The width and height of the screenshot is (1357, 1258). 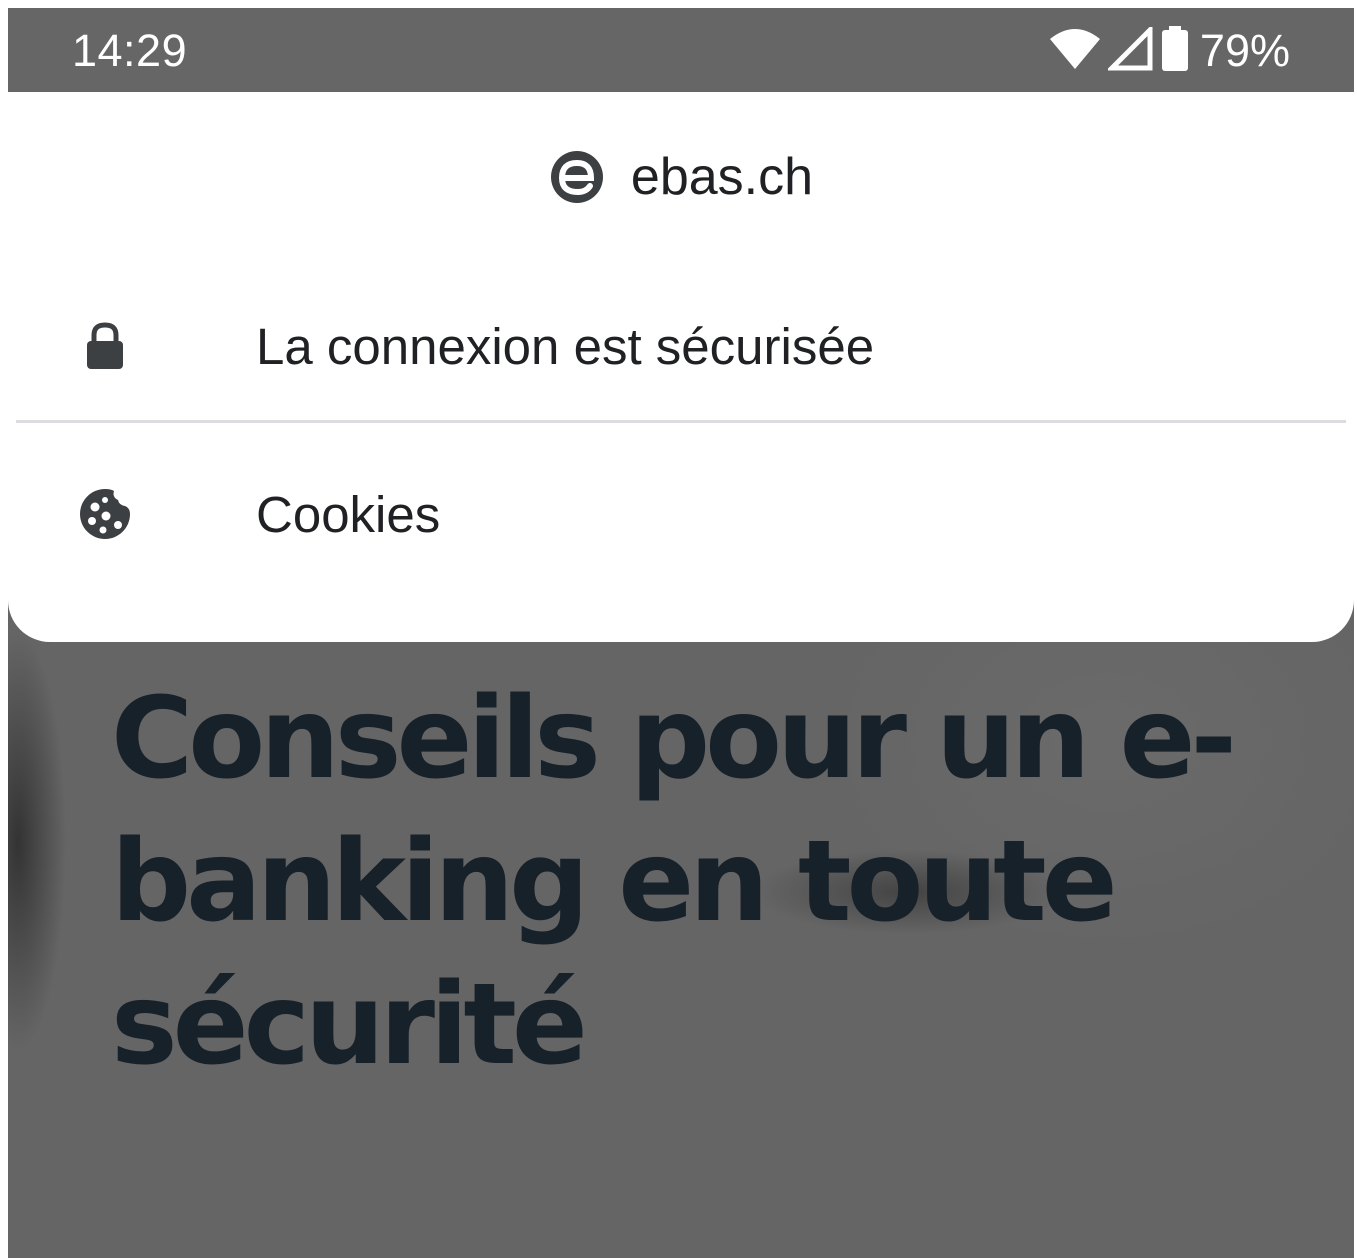 What do you see at coordinates (681, 421) in the screenshot?
I see `divider` at bounding box center [681, 421].